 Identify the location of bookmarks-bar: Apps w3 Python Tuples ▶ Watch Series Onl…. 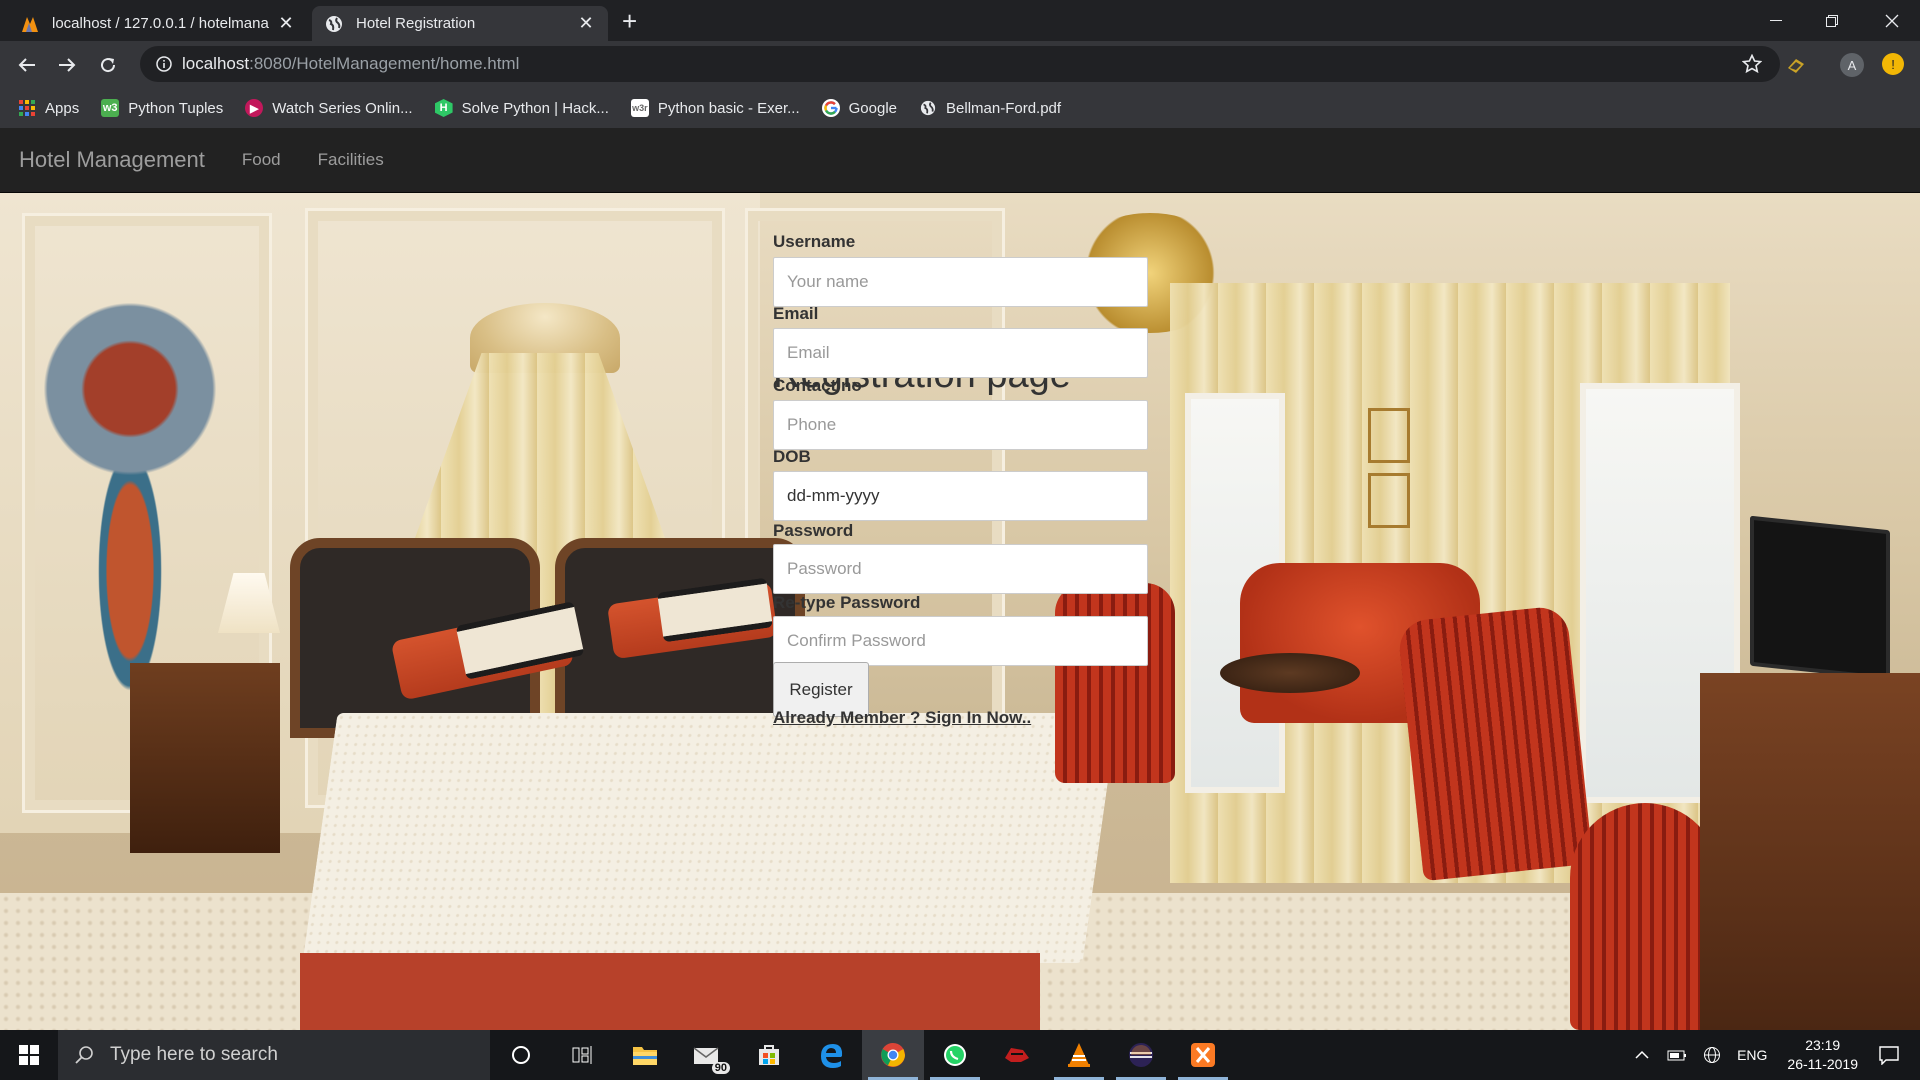
(960, 108).